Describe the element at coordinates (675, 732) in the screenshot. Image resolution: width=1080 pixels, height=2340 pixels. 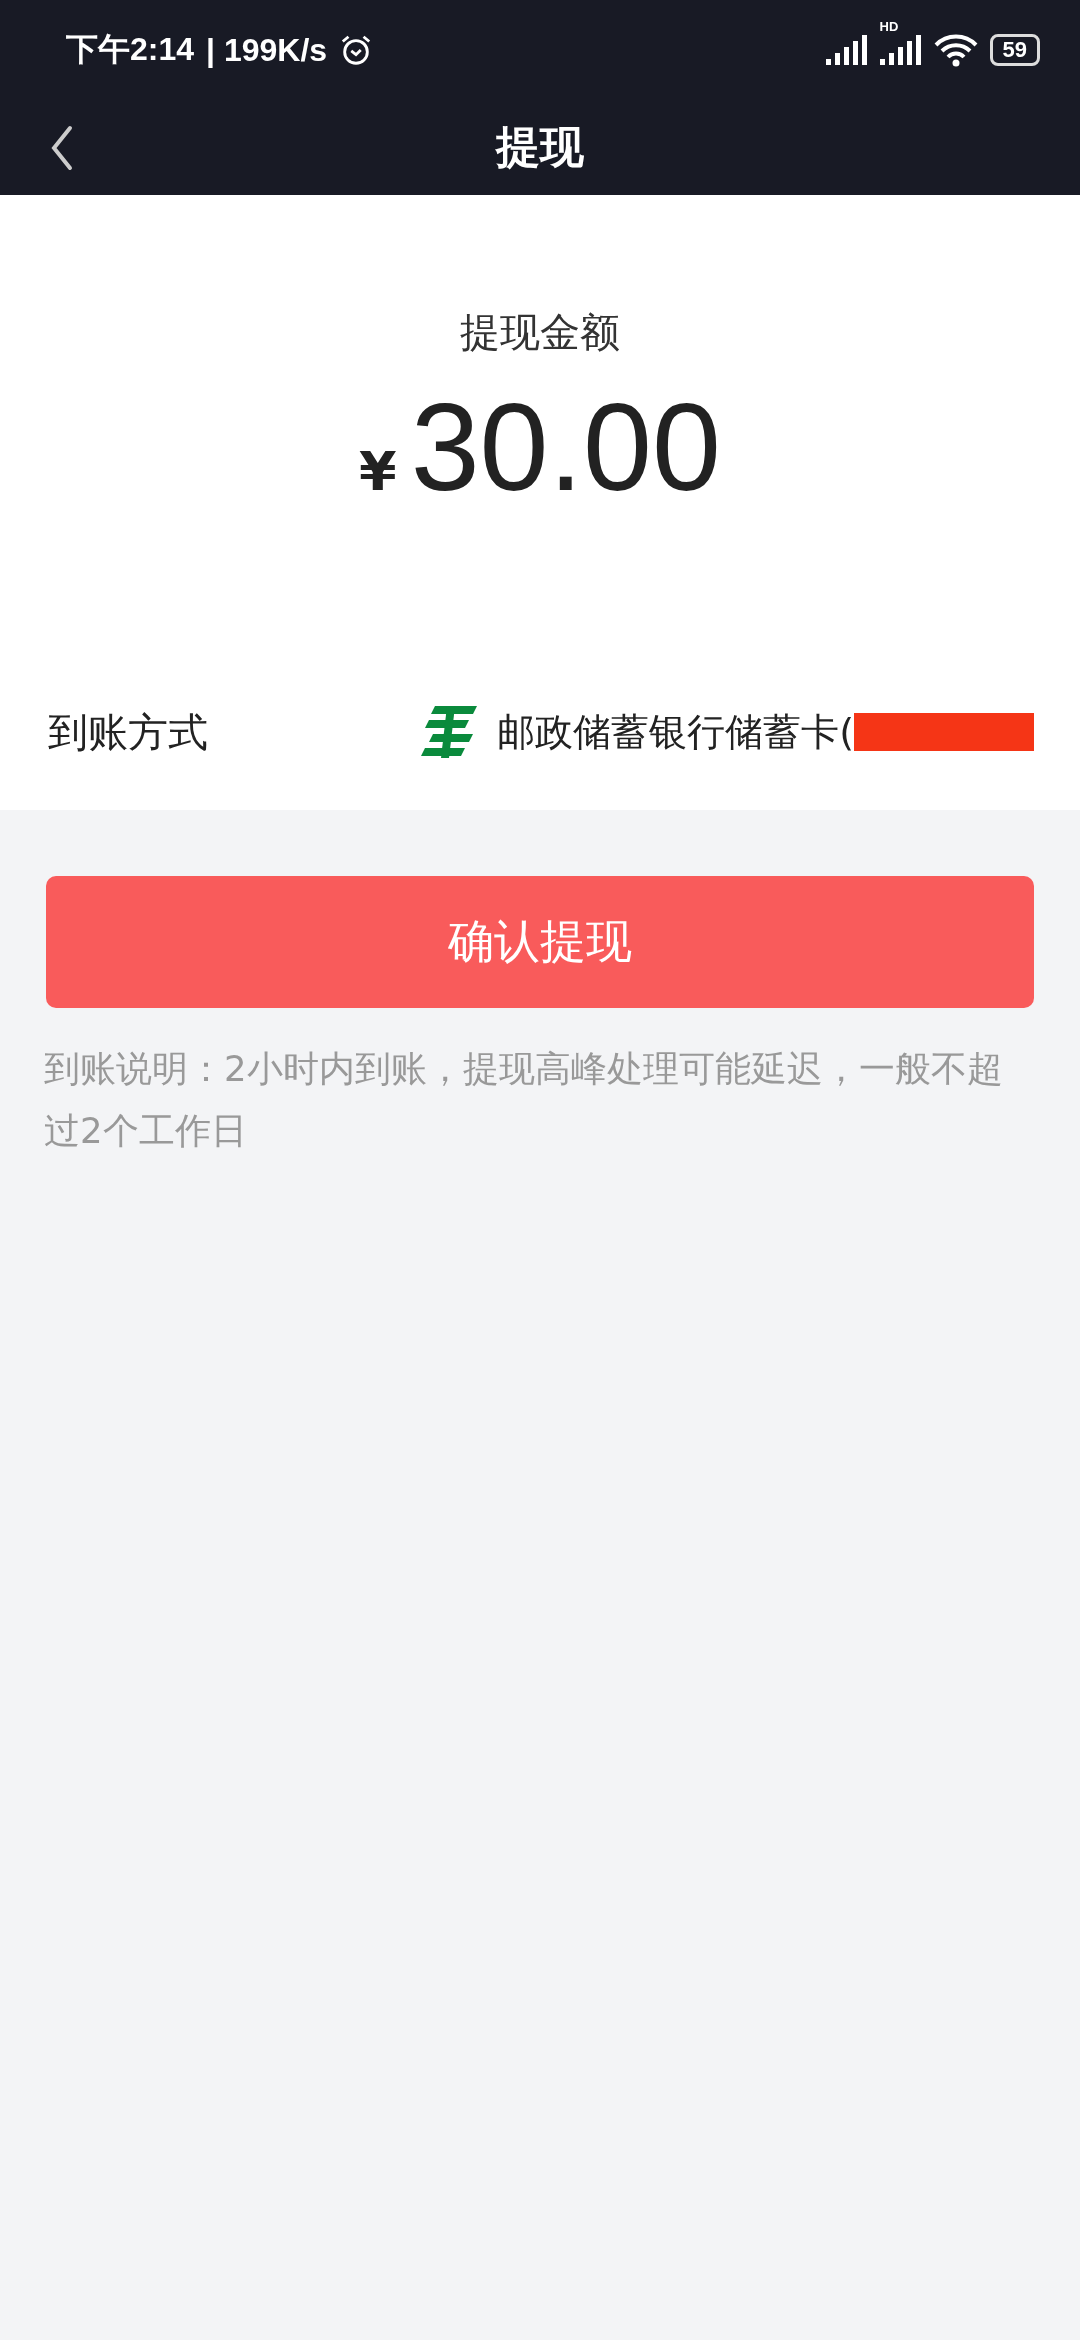
I see `bank-card-name: 邮政储蓄银行储蓄卡(` at that location.